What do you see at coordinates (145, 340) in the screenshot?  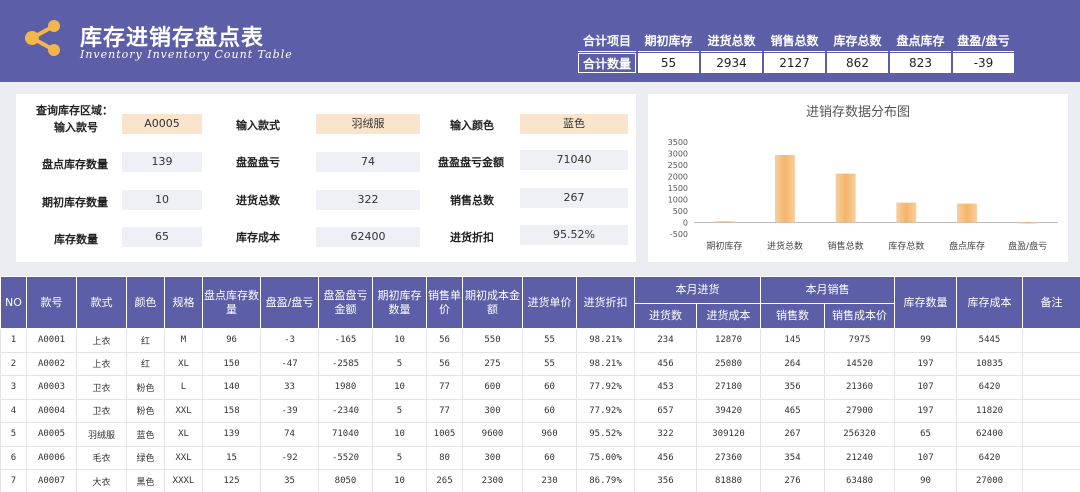 I see `table-cell: 红` at bounding box center [145, 340].